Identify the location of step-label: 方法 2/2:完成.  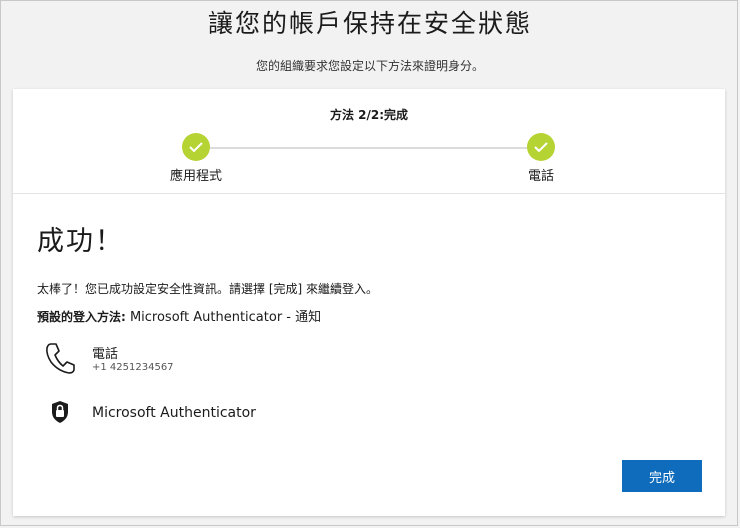
(369, 115).